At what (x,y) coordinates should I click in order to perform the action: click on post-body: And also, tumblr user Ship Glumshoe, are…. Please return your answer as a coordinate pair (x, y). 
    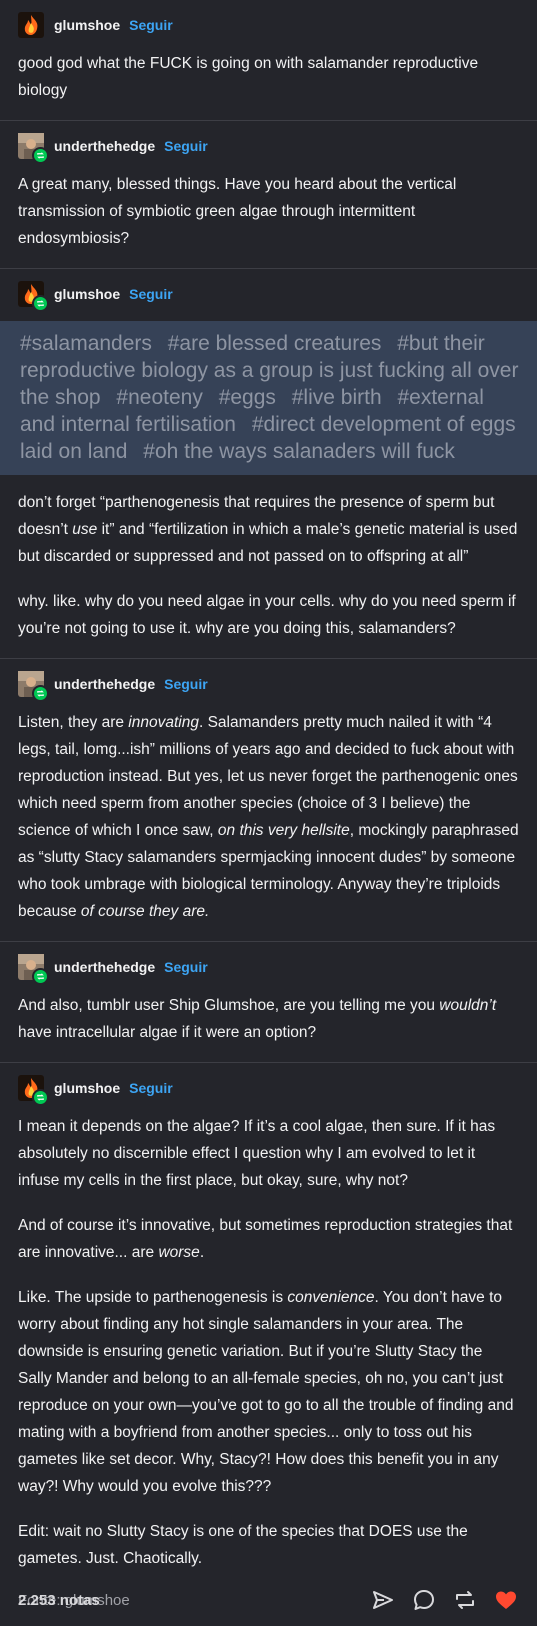
    Looking at the image, I should click on (268, 1019).